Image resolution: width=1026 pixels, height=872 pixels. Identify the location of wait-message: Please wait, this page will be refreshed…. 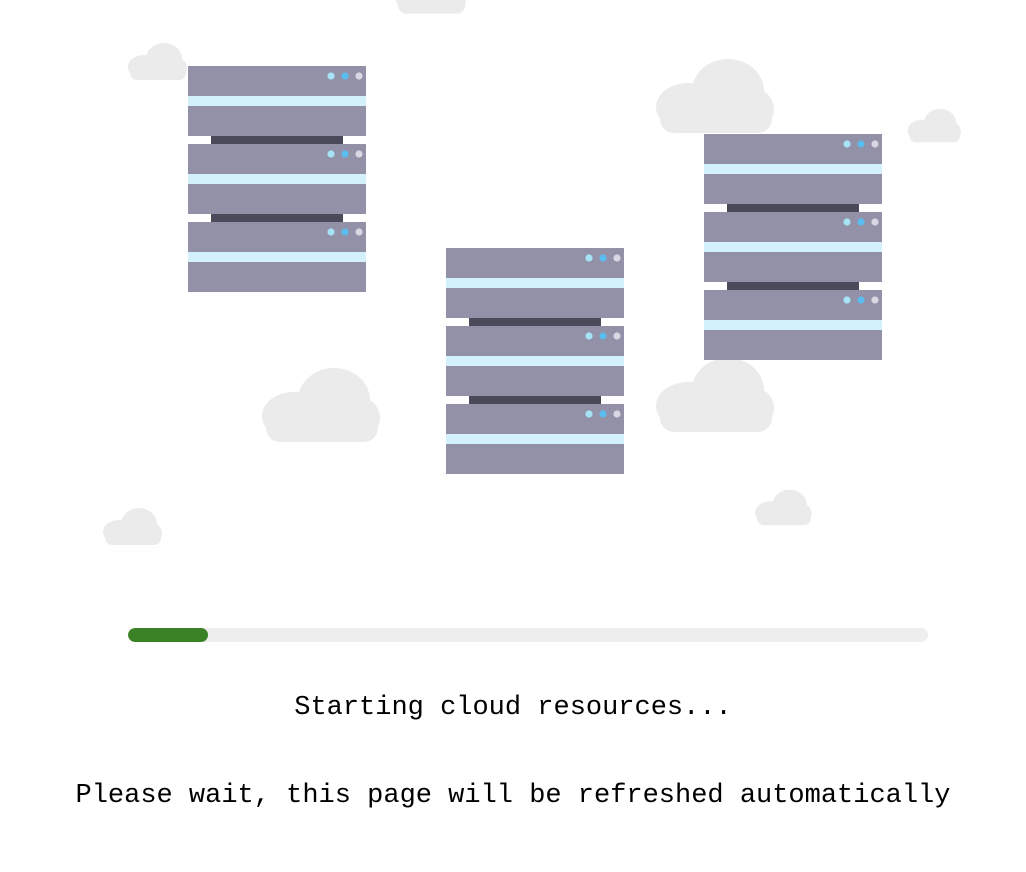
(513, 796).